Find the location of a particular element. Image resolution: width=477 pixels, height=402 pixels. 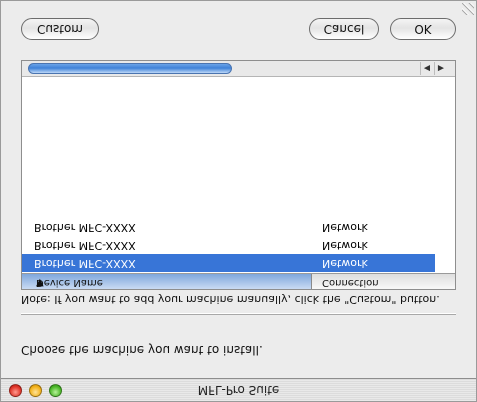

title-bar: MFL-Pro Suite is located at coordinates (238, 389).